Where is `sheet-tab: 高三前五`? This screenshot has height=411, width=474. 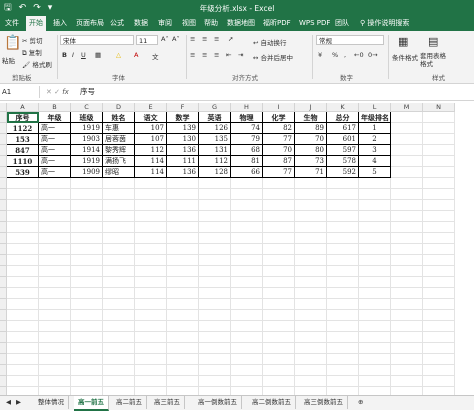
sheet-tab: 高三前五 is located at coordinates (167, 402).